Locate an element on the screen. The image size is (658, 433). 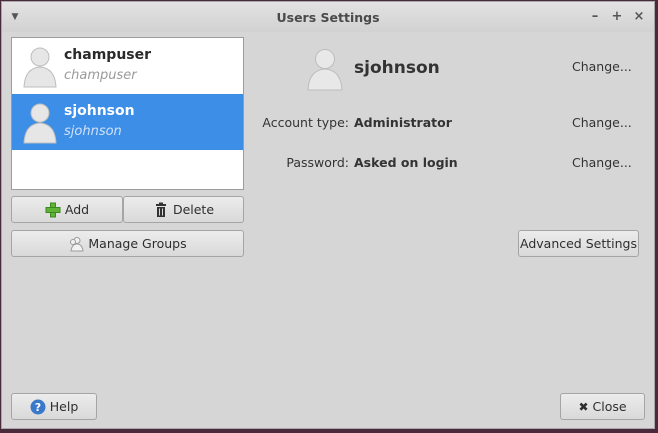
help-button: ? Help is located at coordinates (54, 406).